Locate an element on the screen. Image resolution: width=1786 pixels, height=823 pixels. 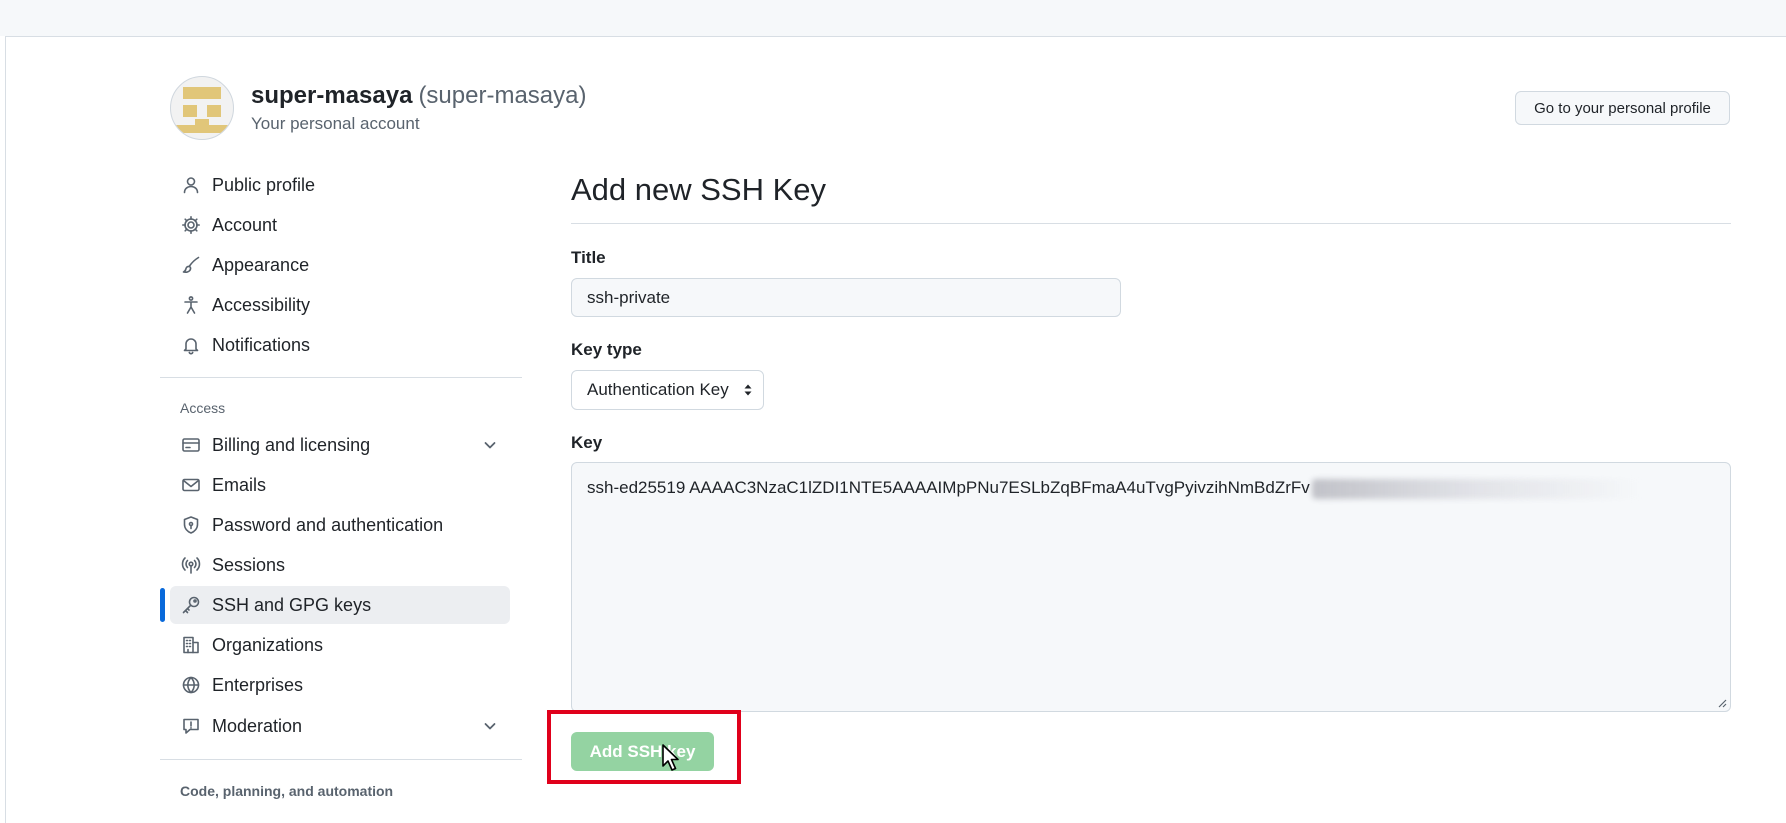
select-arrows-icon is located at coordinates (748, 390).